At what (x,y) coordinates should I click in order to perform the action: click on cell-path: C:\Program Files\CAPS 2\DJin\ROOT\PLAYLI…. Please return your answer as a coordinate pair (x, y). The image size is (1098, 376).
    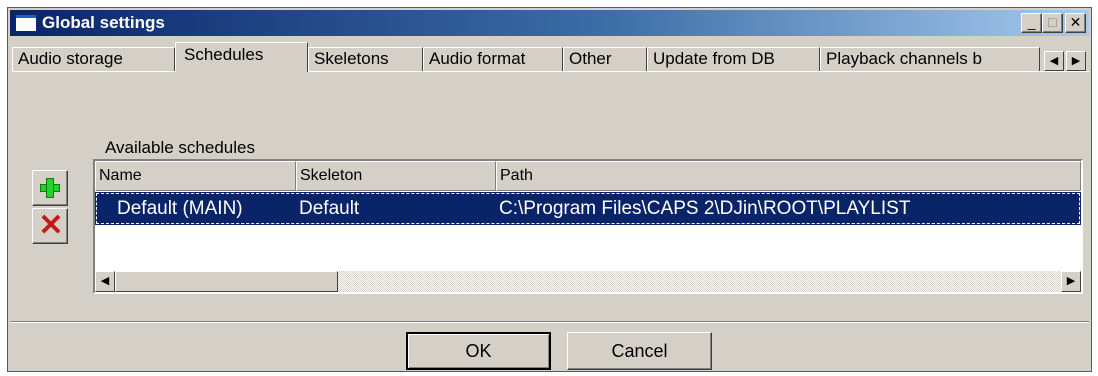
    Looking at the image, I should click on (705, 208).